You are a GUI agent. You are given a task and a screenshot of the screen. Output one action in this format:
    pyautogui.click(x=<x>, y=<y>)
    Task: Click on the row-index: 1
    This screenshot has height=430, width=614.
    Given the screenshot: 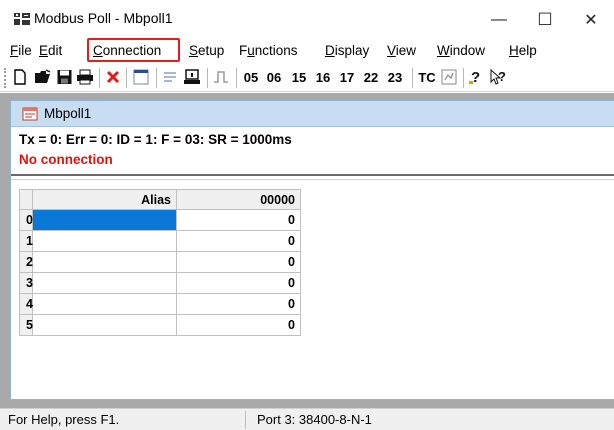 What is the action you would take?
    pyautogui.click(x=26, y=241)
    